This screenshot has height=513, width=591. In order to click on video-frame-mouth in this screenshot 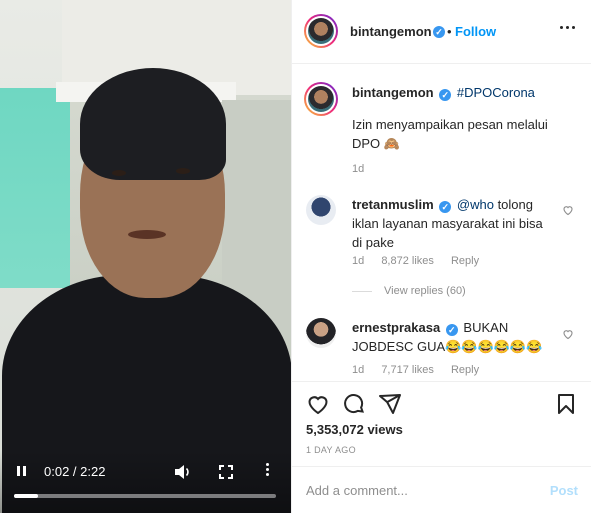, I will do `click(147, 234)`.